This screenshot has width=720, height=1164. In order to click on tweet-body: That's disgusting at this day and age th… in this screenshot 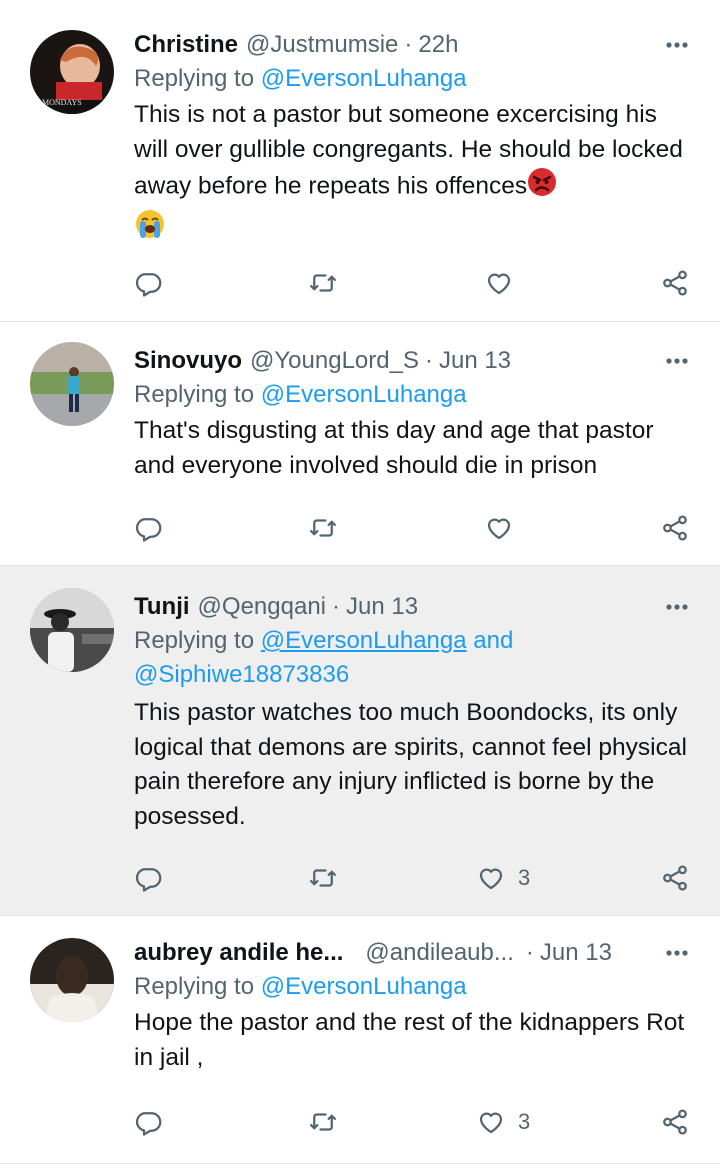, I will do `click(394, 448)`.